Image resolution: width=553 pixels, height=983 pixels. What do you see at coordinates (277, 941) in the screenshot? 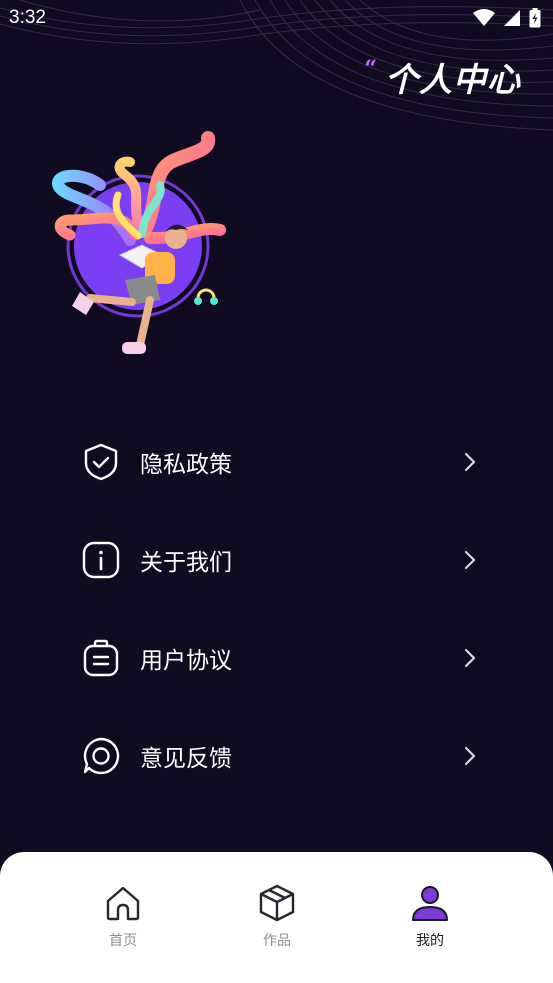
I see `nav-label: 作品` at bounding box center [277, 941].